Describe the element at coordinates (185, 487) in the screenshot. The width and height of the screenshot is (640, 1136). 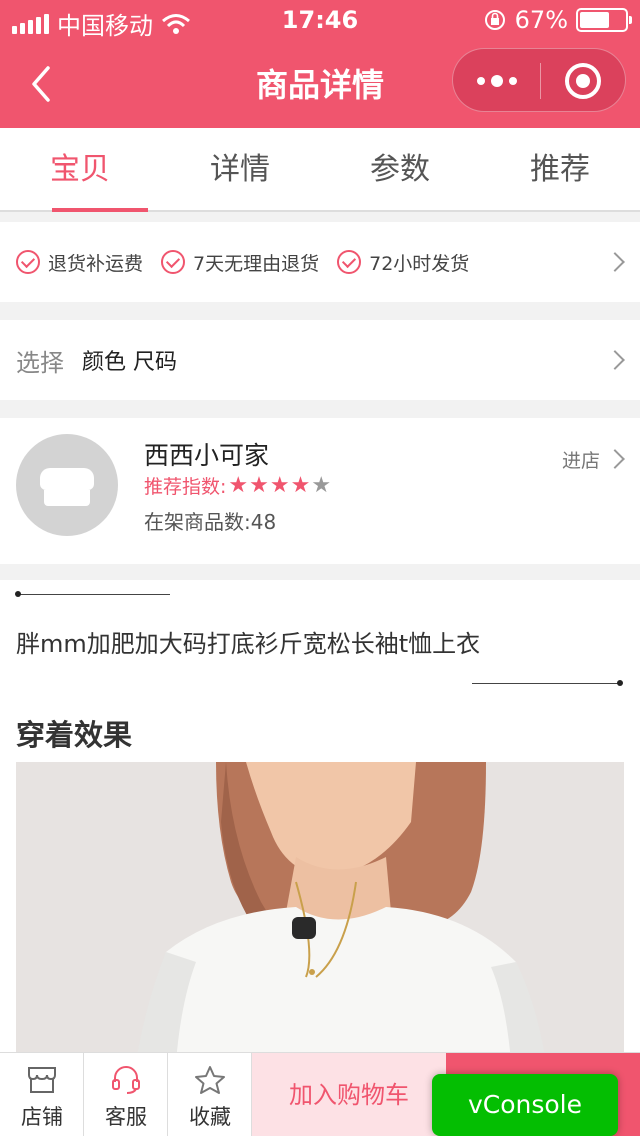
I see `rating-label: 推荐指数:` at that location.